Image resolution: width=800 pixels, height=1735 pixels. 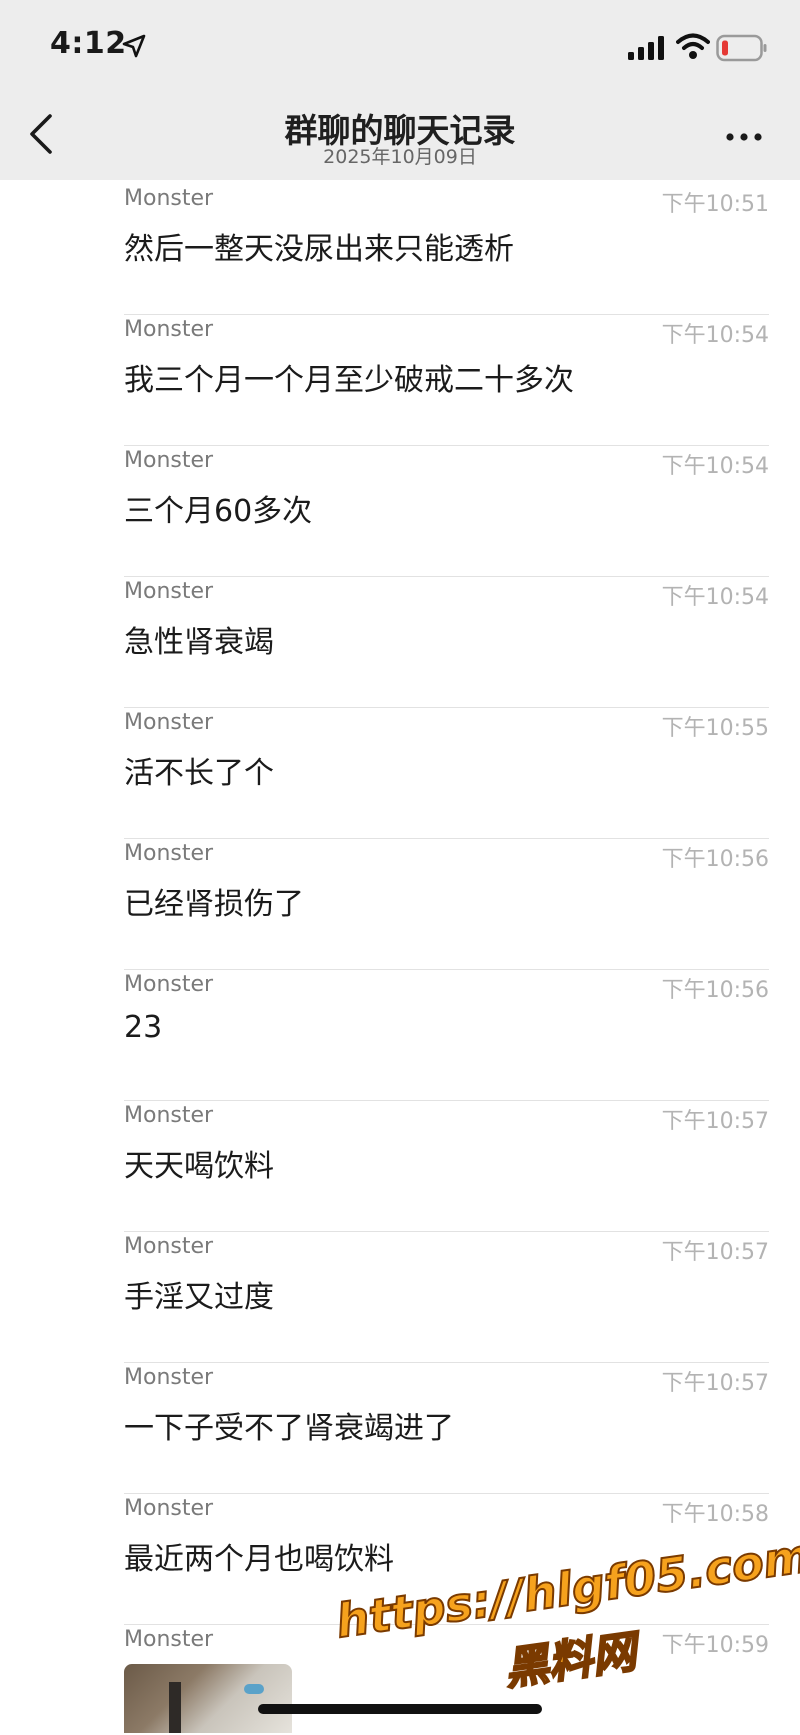 I want to click on message-item: Monster 下午10:55 活不长了个, so click(x=446, y=773).